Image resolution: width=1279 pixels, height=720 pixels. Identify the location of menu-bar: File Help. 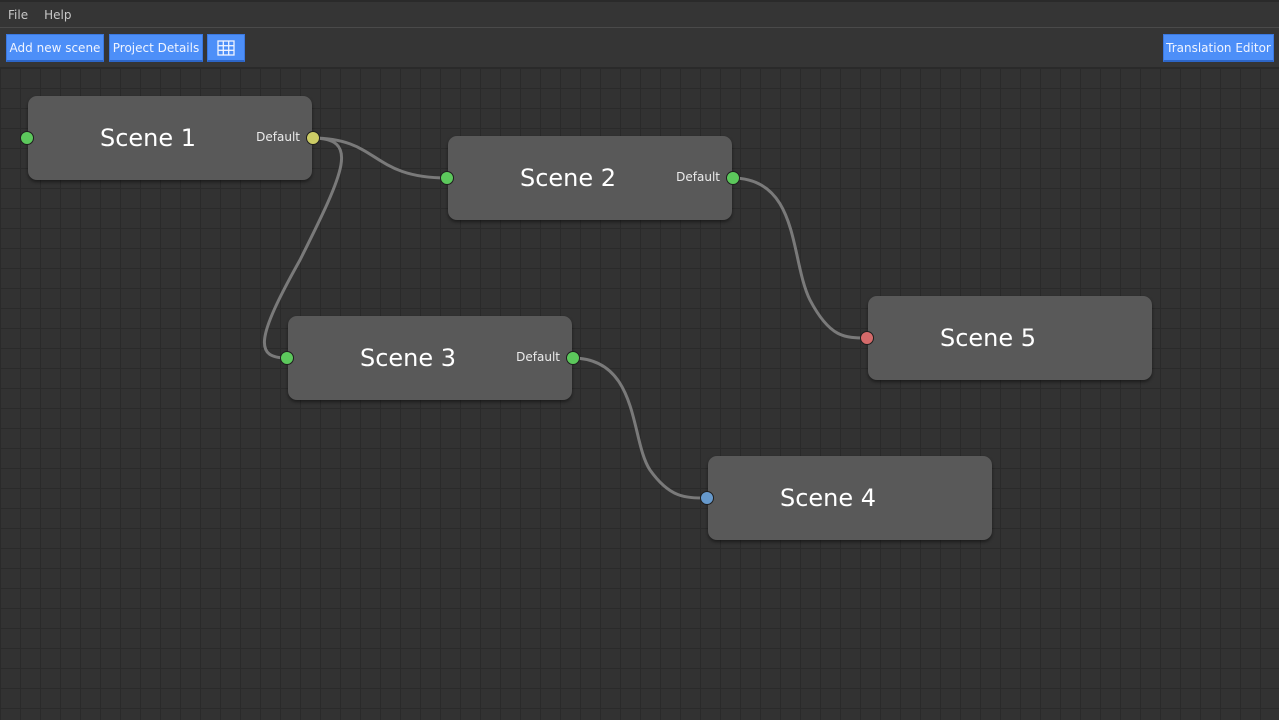
(639, 14).